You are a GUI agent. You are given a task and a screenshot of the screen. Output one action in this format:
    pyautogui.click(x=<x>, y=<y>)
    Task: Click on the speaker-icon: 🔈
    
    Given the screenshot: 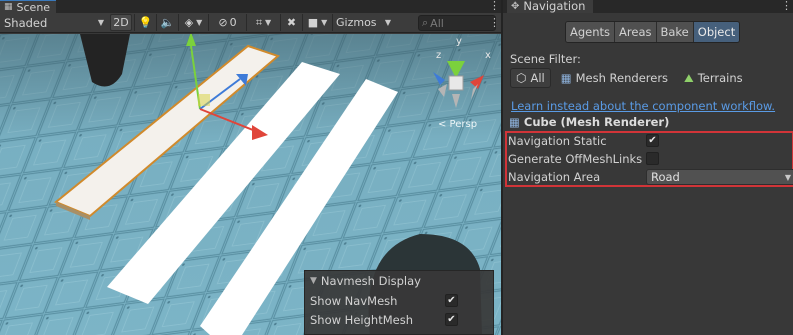 What is the action you would take?
    pyautogui.click(x=167, y=22)
    